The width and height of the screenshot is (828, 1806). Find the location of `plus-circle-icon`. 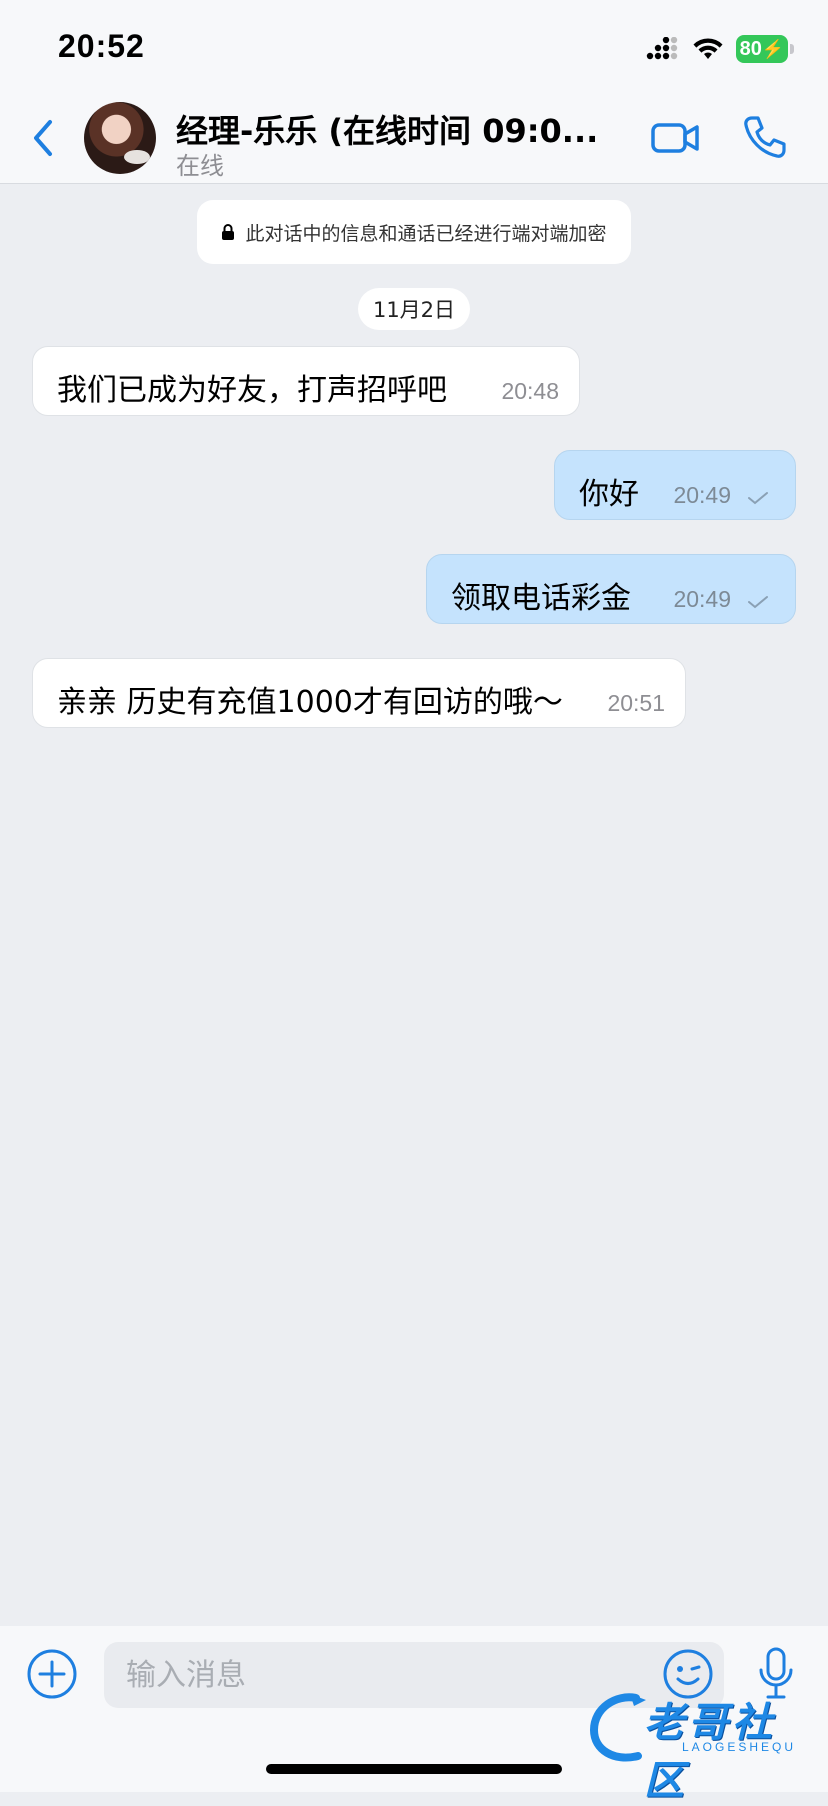

plus-circle-icon is located at coordinates (52, 1674).